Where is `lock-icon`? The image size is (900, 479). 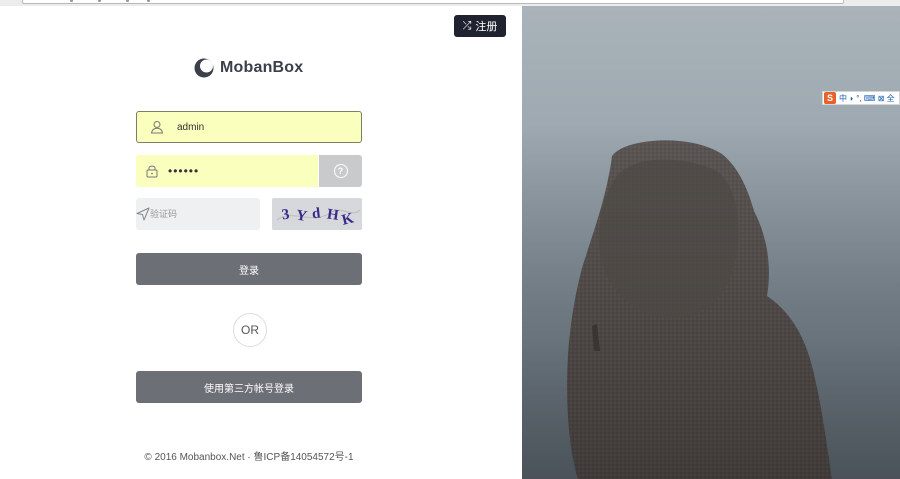 lock-icon is located at coordinates (152, 171).